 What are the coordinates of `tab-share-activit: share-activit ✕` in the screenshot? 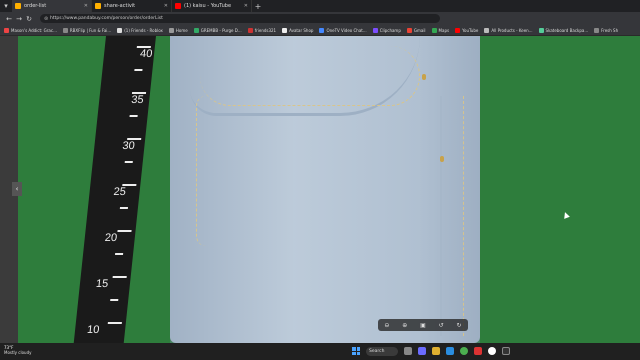 It's located at (132, 6).